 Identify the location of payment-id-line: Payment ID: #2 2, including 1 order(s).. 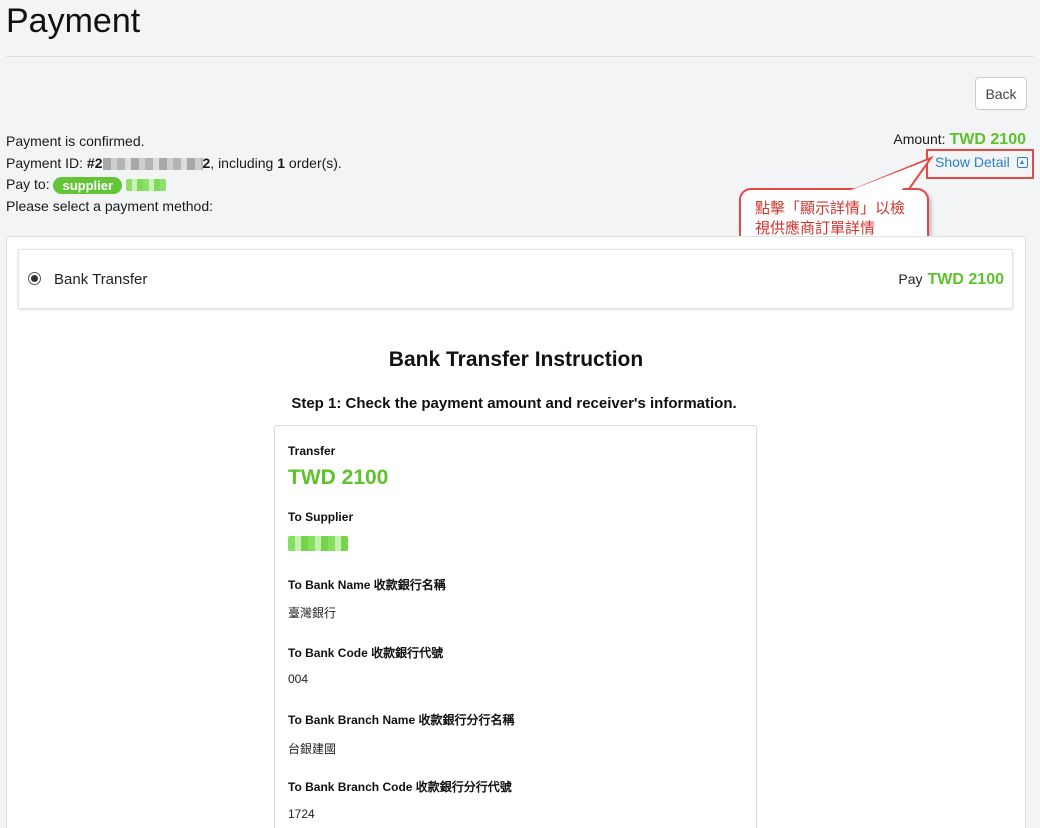
(174, 164).